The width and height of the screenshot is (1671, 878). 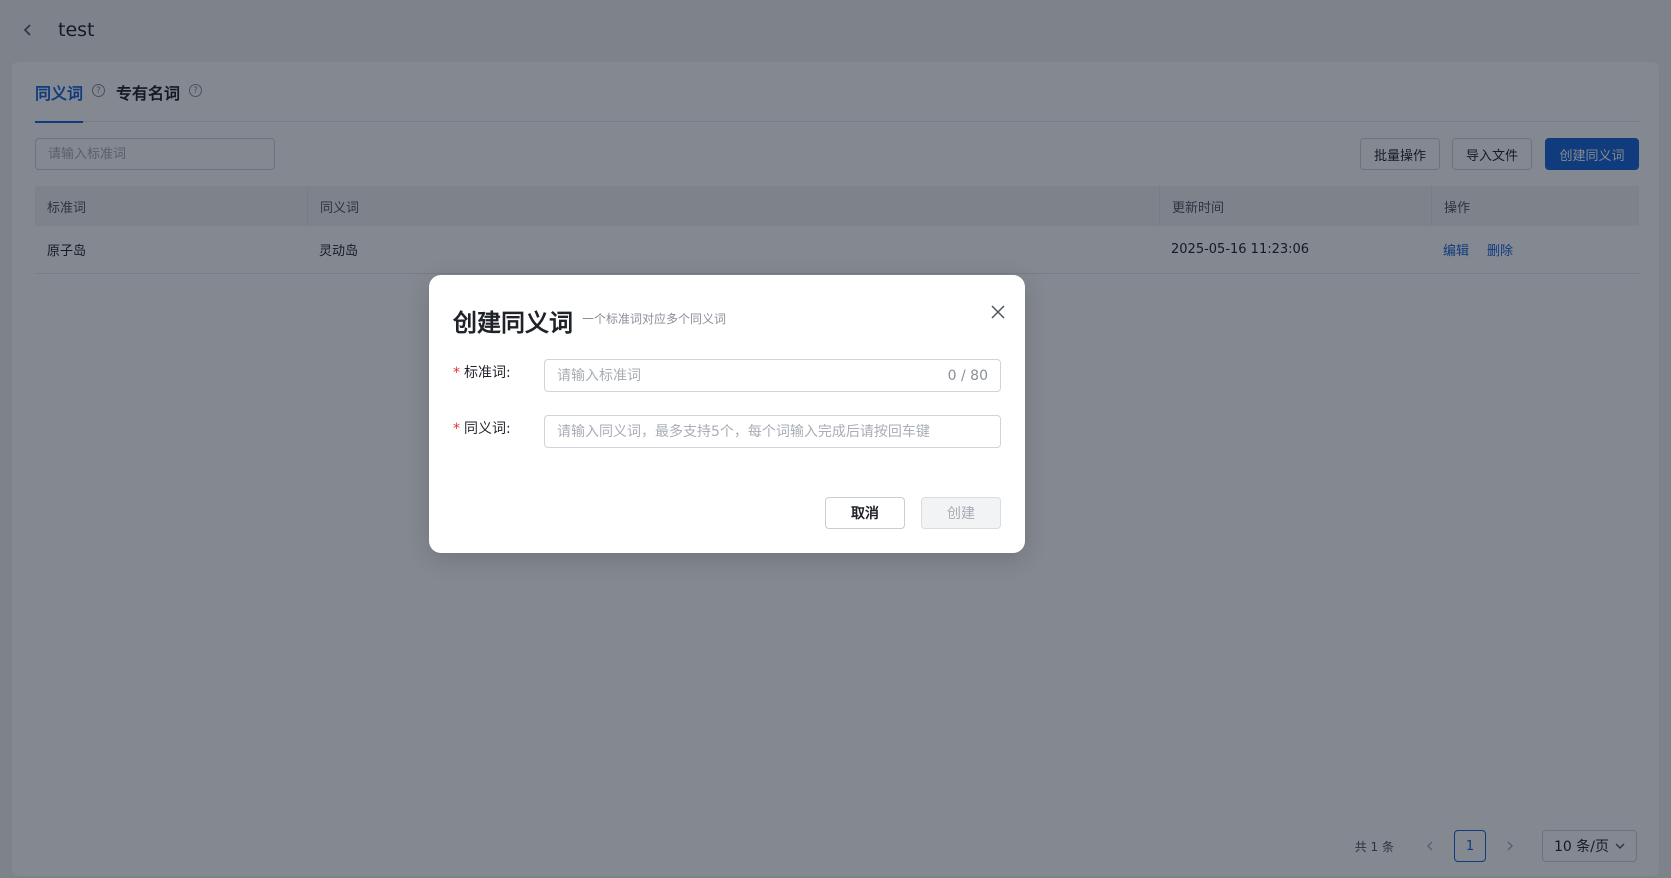 I want to click on char-counter: 0 / 80, so click(x=967, y=375).